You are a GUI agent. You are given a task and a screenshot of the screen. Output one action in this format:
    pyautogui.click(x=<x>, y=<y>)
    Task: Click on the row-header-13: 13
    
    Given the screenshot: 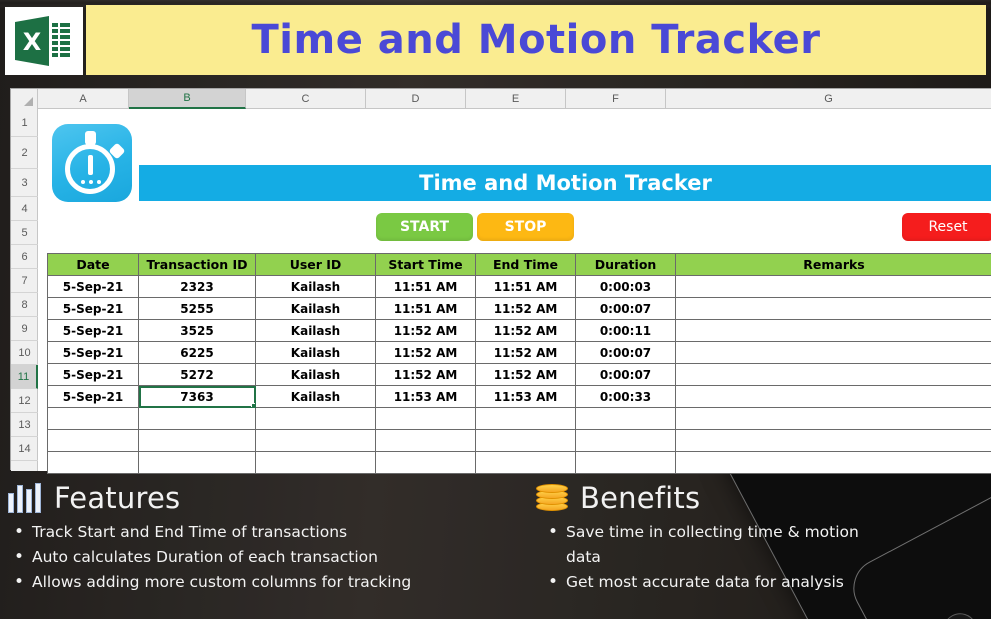 What is the action you would take?
    pyautogui.click(x=24, y=425)
    